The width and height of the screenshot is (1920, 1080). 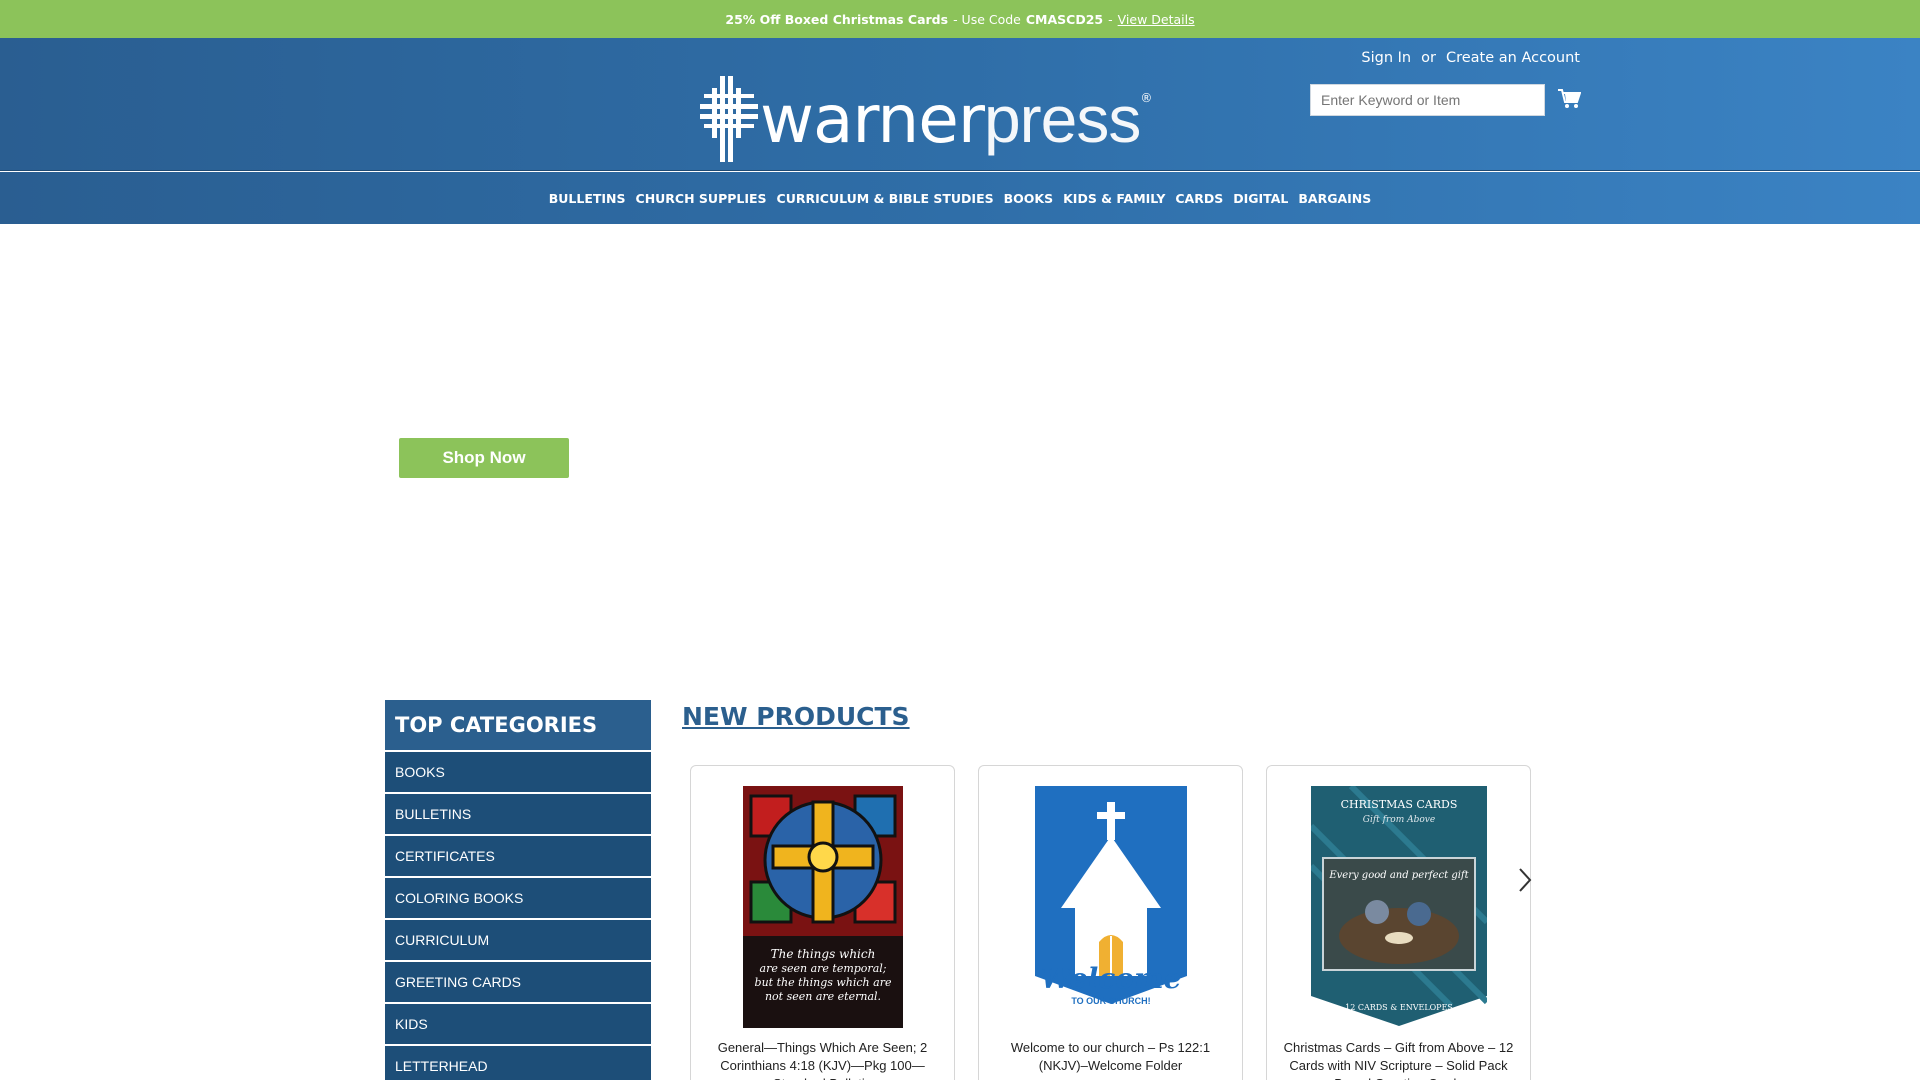 What do you see at coordinates (1513, 58) in the screenshot?
I see `create-account-link: Create an Account` at bounding box center [1513, 58].